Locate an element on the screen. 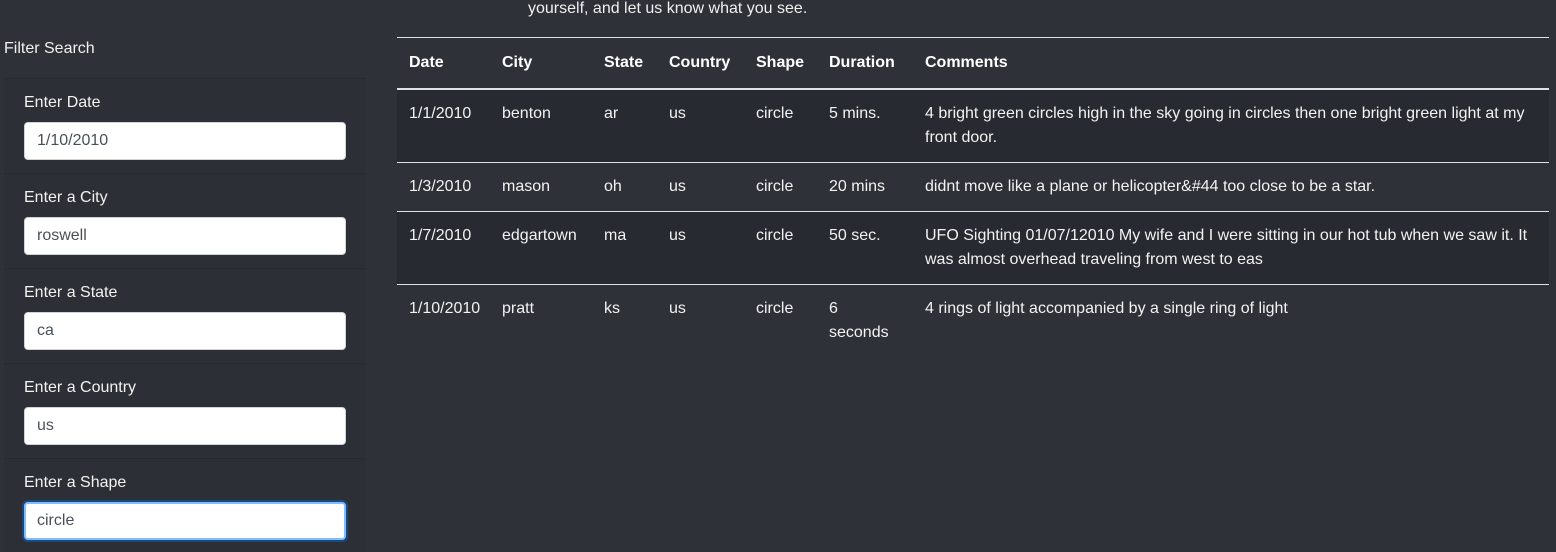 The height and width of the screenshot is (552, 1556). cell-date: 1/10/2010 is located at coordinates (443, 320).